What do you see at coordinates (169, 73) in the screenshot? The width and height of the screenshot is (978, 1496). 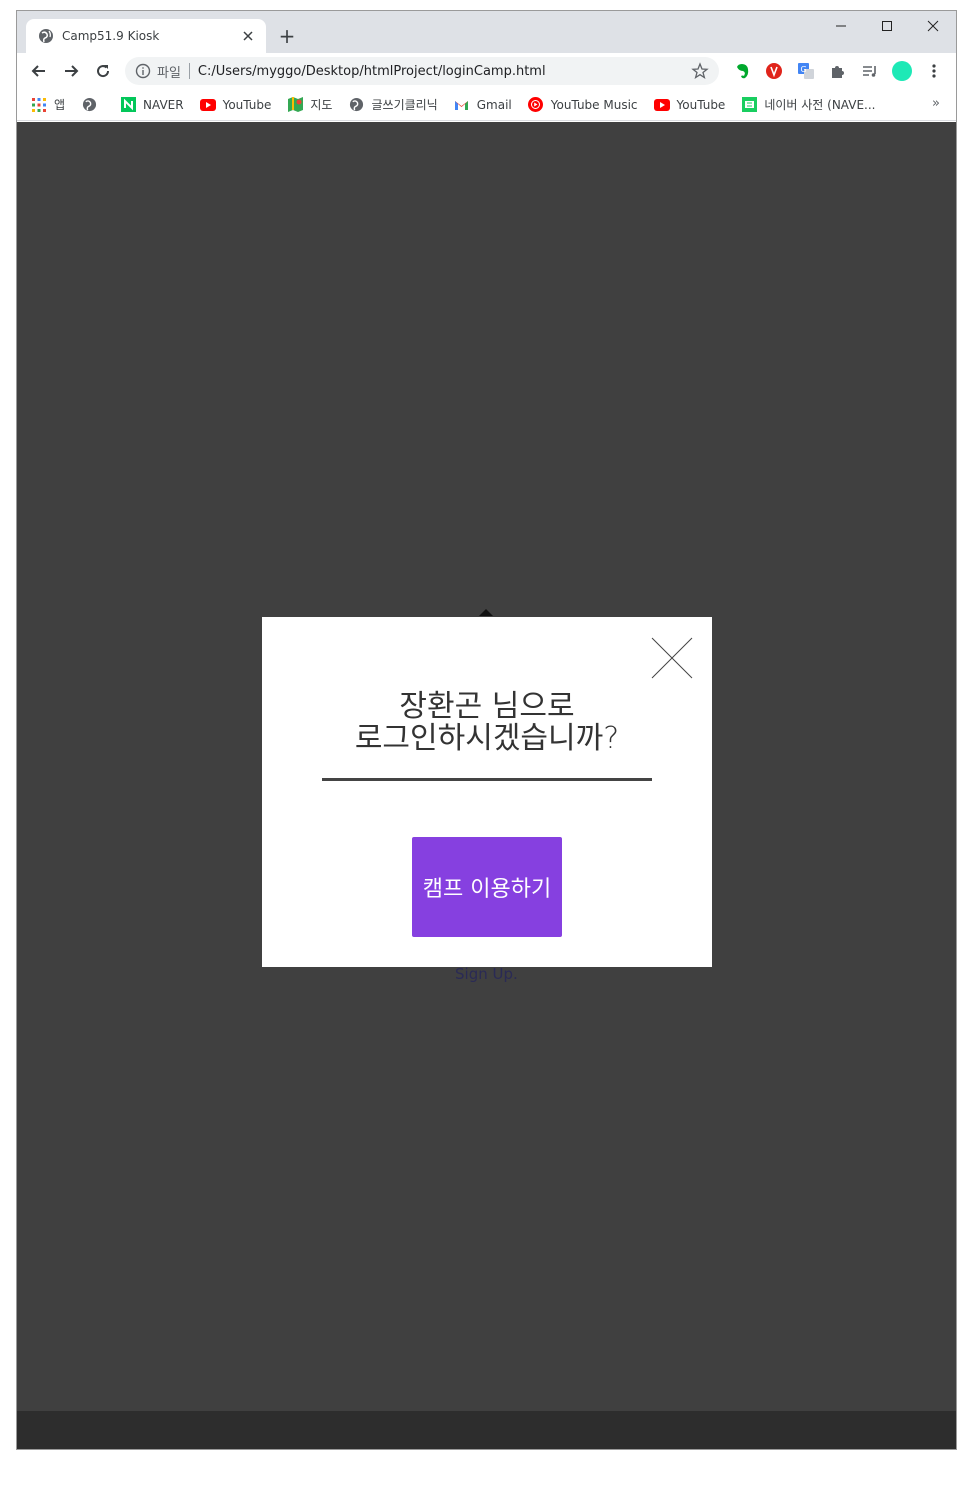 I see `url-scheme-label: 파일` at bounding box center [169, 73].